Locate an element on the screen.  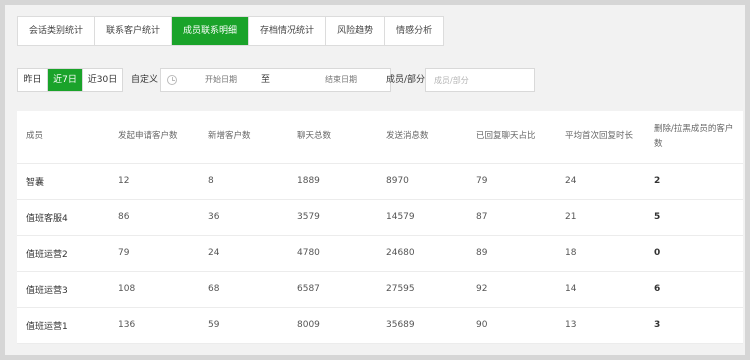
column-header-new-customers: 新增客户数 is located at coordinates (243, 137).